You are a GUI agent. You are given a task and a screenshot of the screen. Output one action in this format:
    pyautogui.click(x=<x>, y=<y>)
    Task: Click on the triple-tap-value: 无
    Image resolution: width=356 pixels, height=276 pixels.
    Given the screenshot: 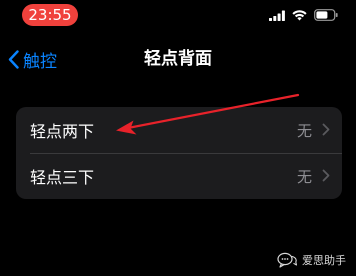 What is the action you would take?
    pyautogui.click(x=304, y=176)
    